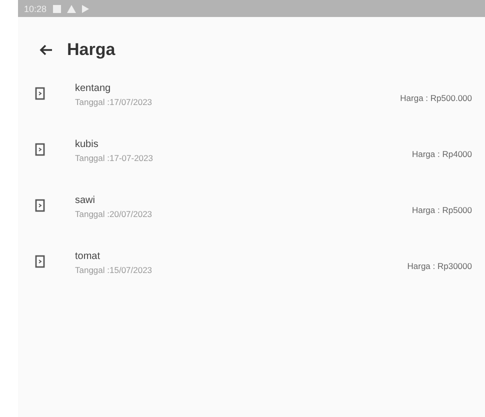  I want to click on item-price: Harga : Rp5000, so click(442, 210).